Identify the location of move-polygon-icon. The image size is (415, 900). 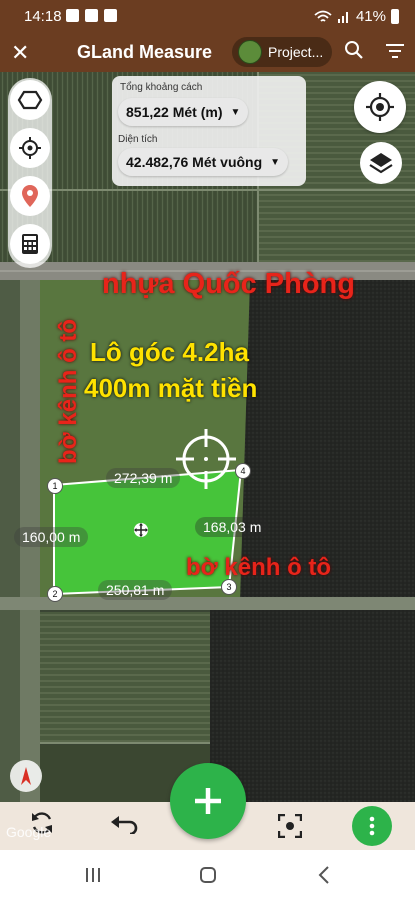
(141, 530).